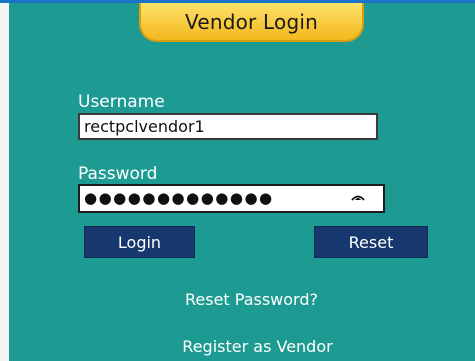  I want to click on header-tab: Vendor Login, so click(251, 22).